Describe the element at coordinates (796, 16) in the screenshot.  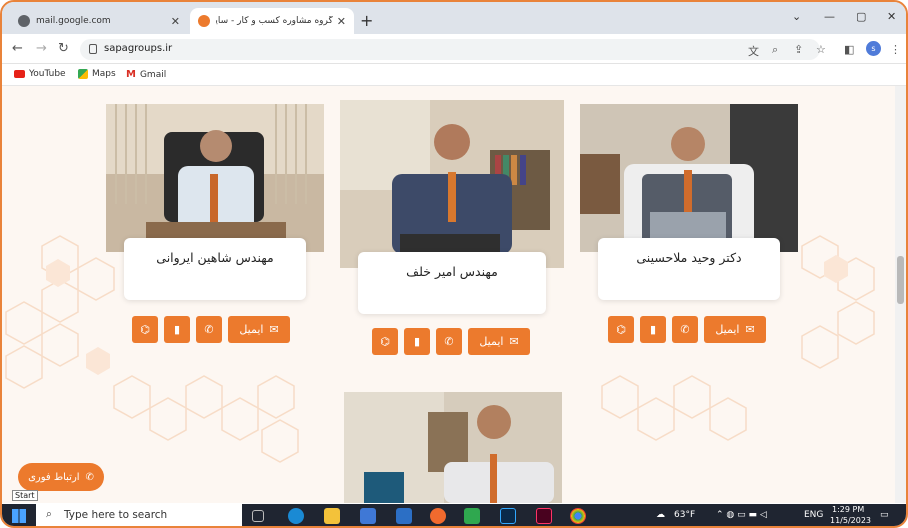
I see `tab-search-icon: ⌄` at that location.